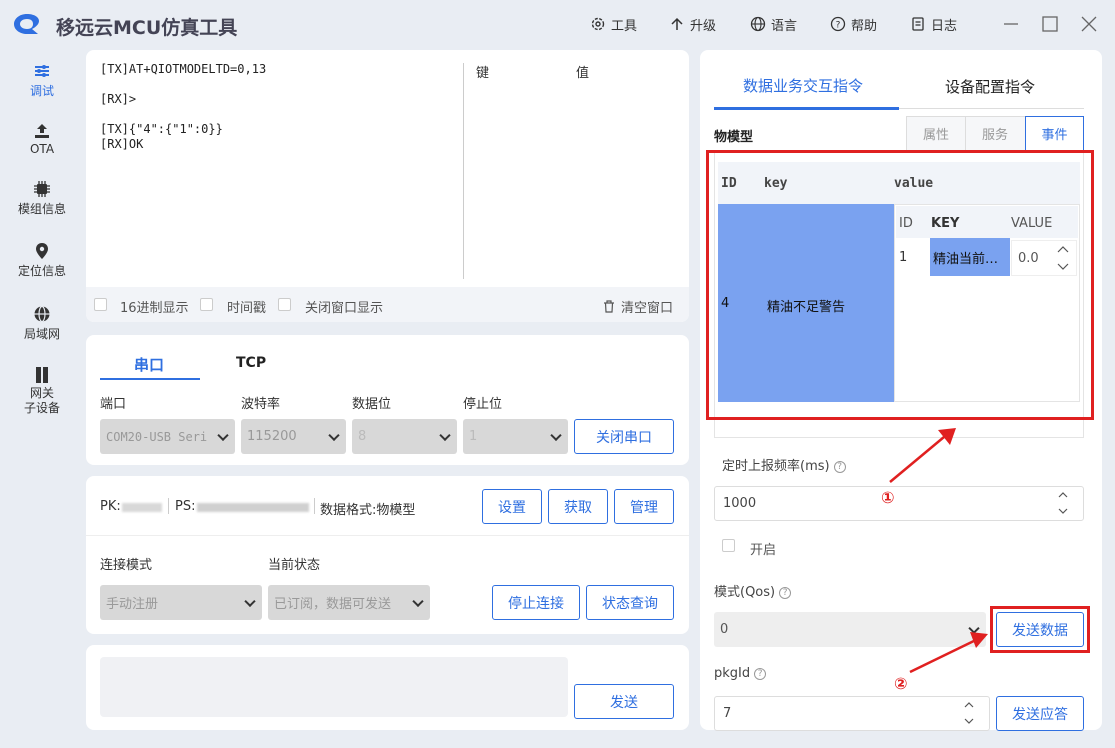 The width and height of the screenshot is (1115, 748). I want to click on sidebar-item-lan: 局域网, so click(42, 323).